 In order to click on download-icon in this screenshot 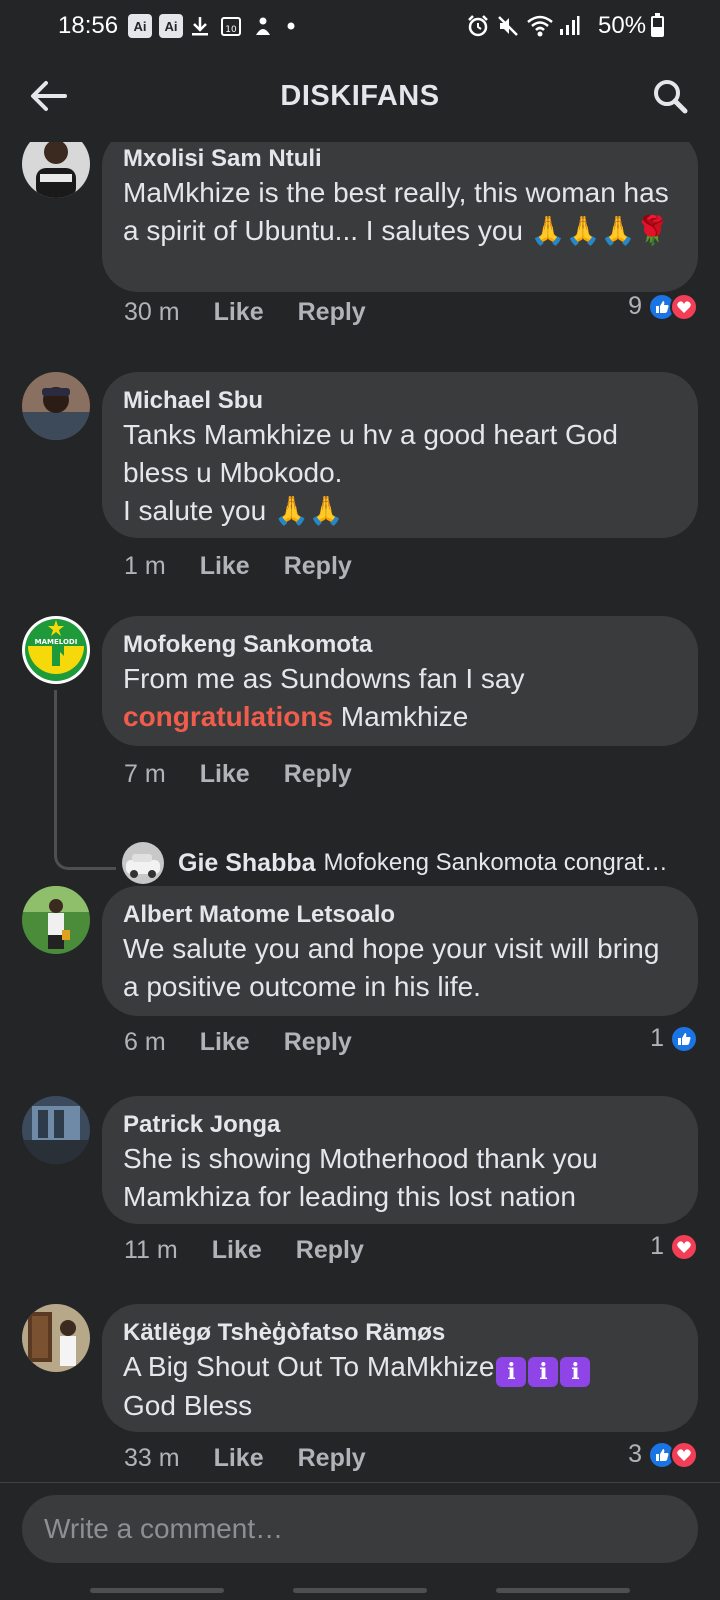, I will do `click(200, 26)`.